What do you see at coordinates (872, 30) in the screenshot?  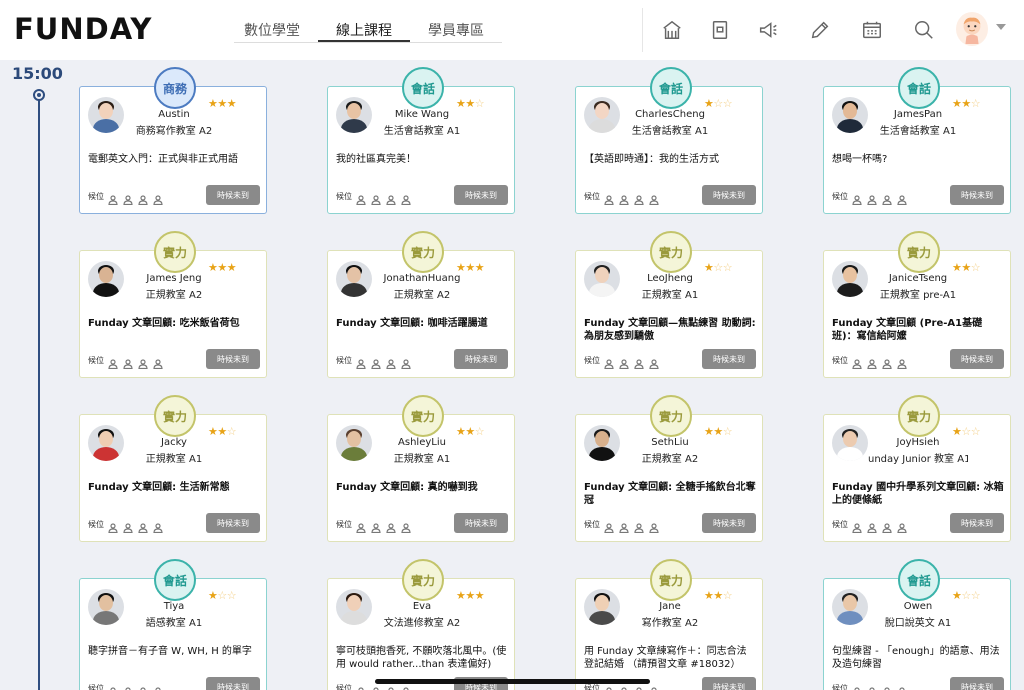 I see `calendar-icon` at bounding box center [872, 30].